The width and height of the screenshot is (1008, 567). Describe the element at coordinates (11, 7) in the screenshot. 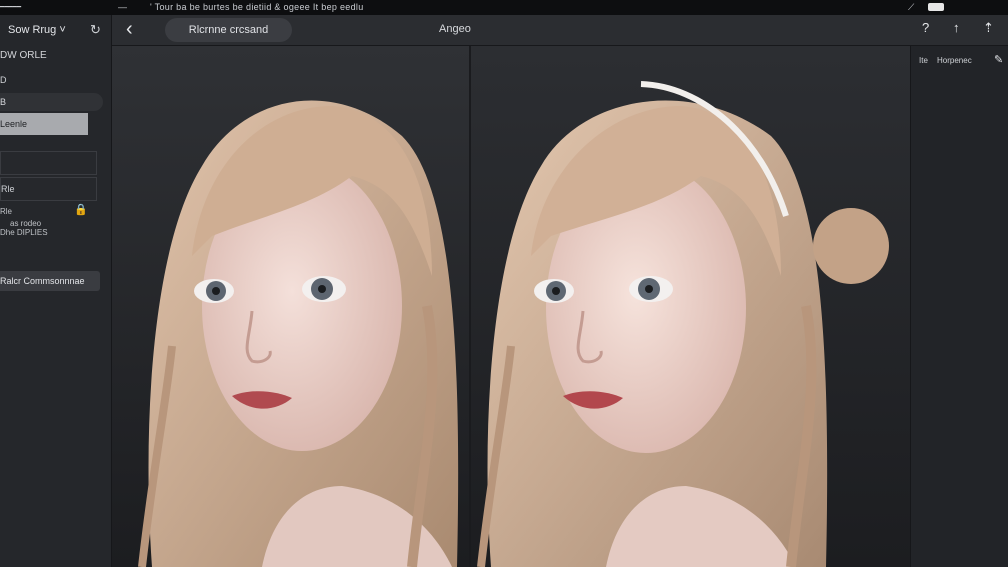

I see `top-bar-tiny-label: ━━━━━` at that location.